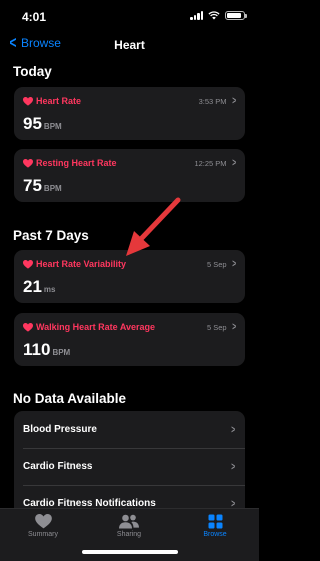 The height and width of the screenshot is (561, 320). Describe the element at coordinates (81, 264) in the screenshot. I see `card-title: Heart Rate Variability` at that location.